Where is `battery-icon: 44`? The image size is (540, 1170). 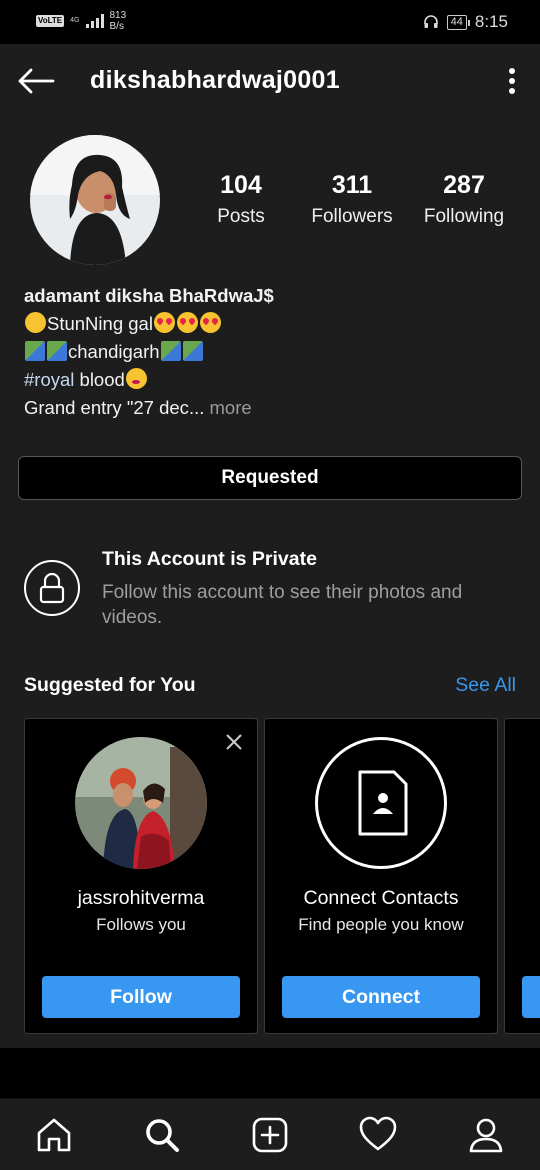
battery-icon: 44 is located at coordinates (458, 22).